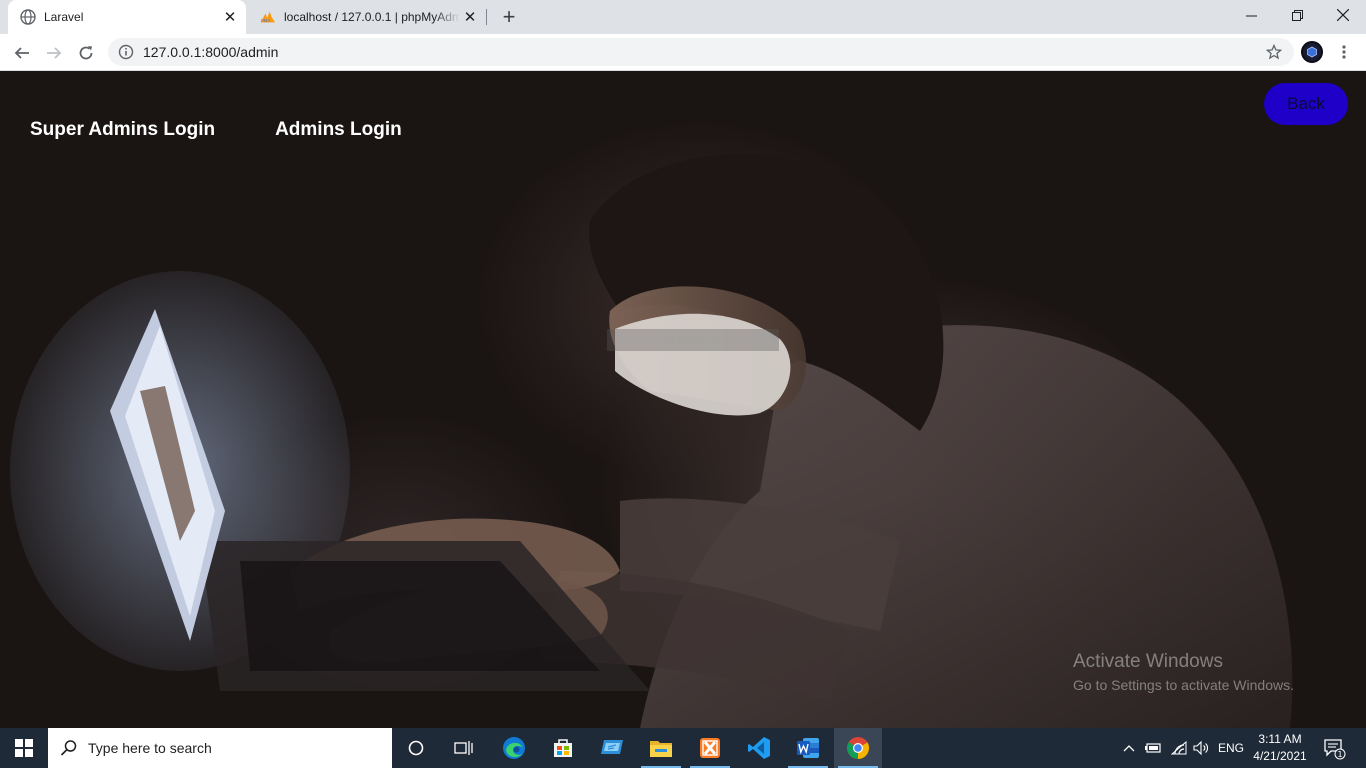 The width and height of the screenshot is (1366, 768). Describe the element at coordinates (127, 17) in the screenshot. I see `tab-laravel: Laravel ✕` at that location.